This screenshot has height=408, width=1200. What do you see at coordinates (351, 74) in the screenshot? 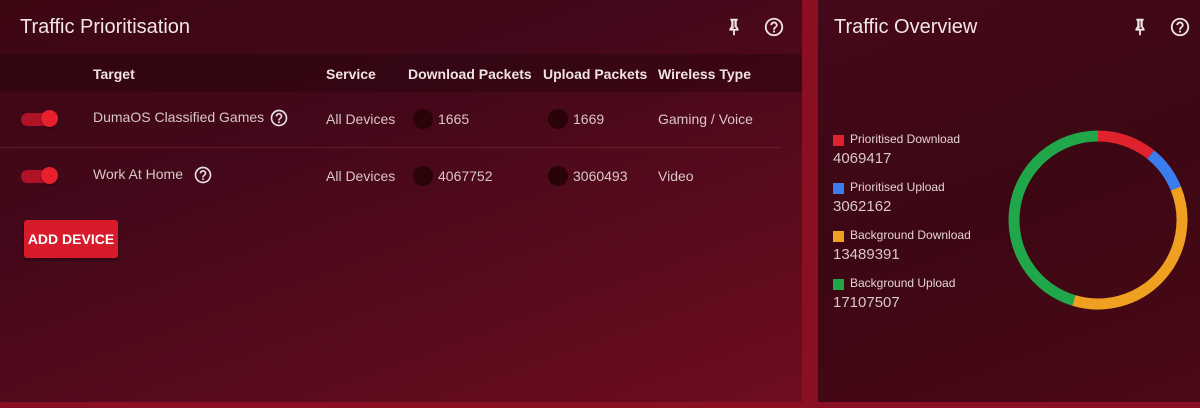
I see `column-service: Service` at bounding box center [351, 74].